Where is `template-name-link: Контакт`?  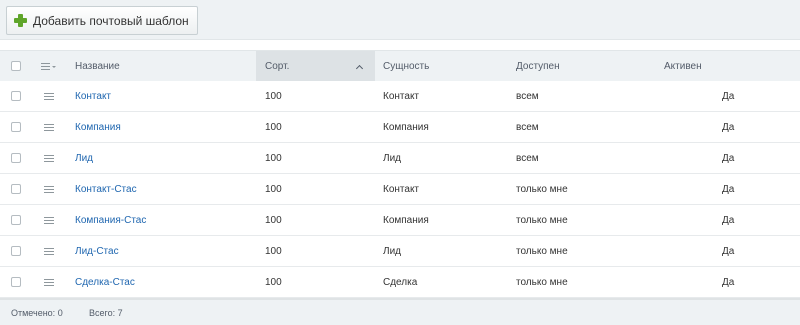 template-name-link: Контакт is located at coordinates (93, 96).